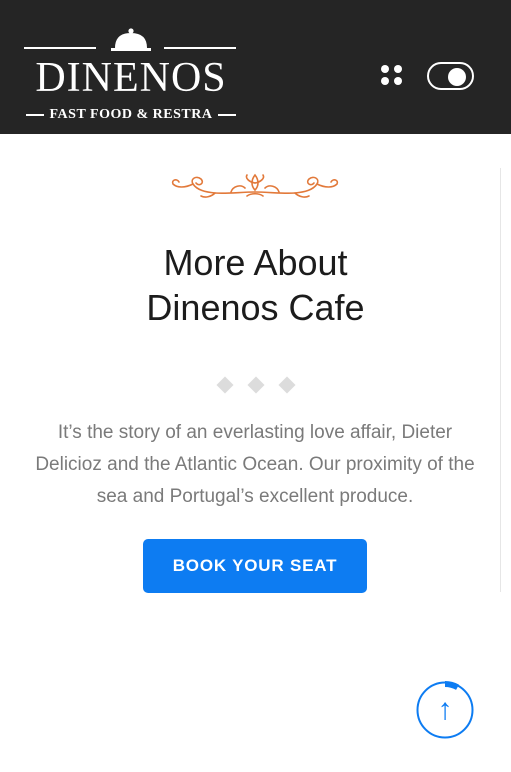 The height and width of the screenshot is (772, 511). I want to click on diamond-separator, so click(256, 385).